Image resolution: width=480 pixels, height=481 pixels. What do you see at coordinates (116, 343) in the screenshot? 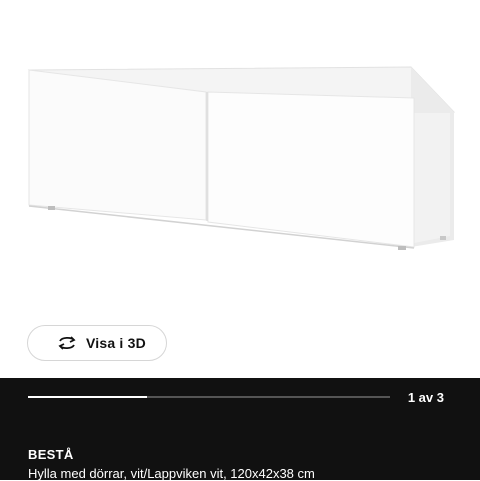
I see `view-in-3d-label: Visa i 3D` at bounding box center [116, 343].